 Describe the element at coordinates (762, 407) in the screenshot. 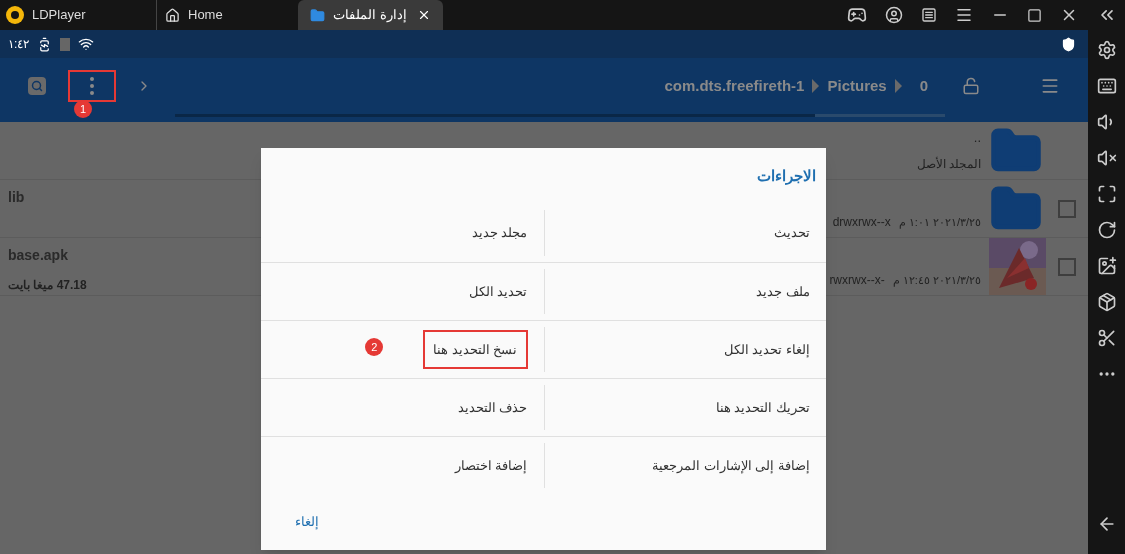

I see `action-item: تحريك التحديد هنا` at that location.